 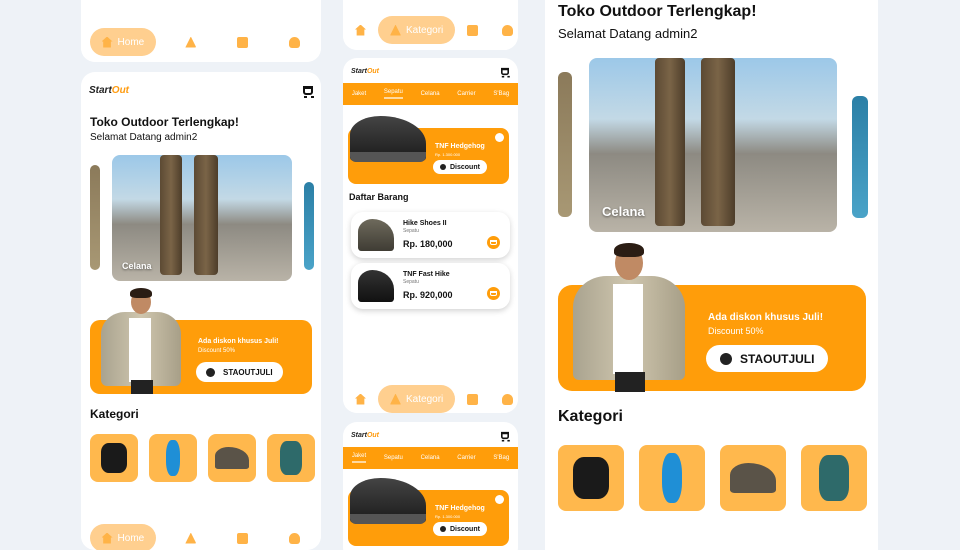 I want to click on featured-name: TNF Hedgehog, so click(x=460, y=146).